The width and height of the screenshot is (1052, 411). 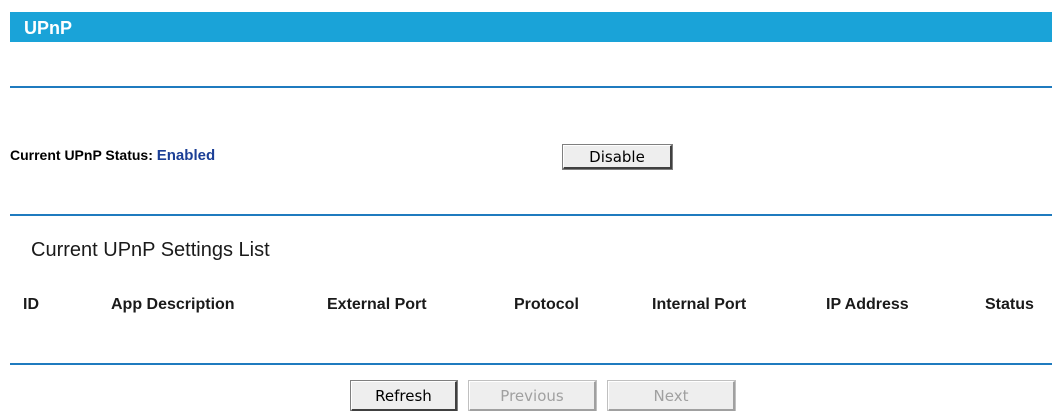 I want to click on column-header-app-description: App Description, so click(x=173, y=304).